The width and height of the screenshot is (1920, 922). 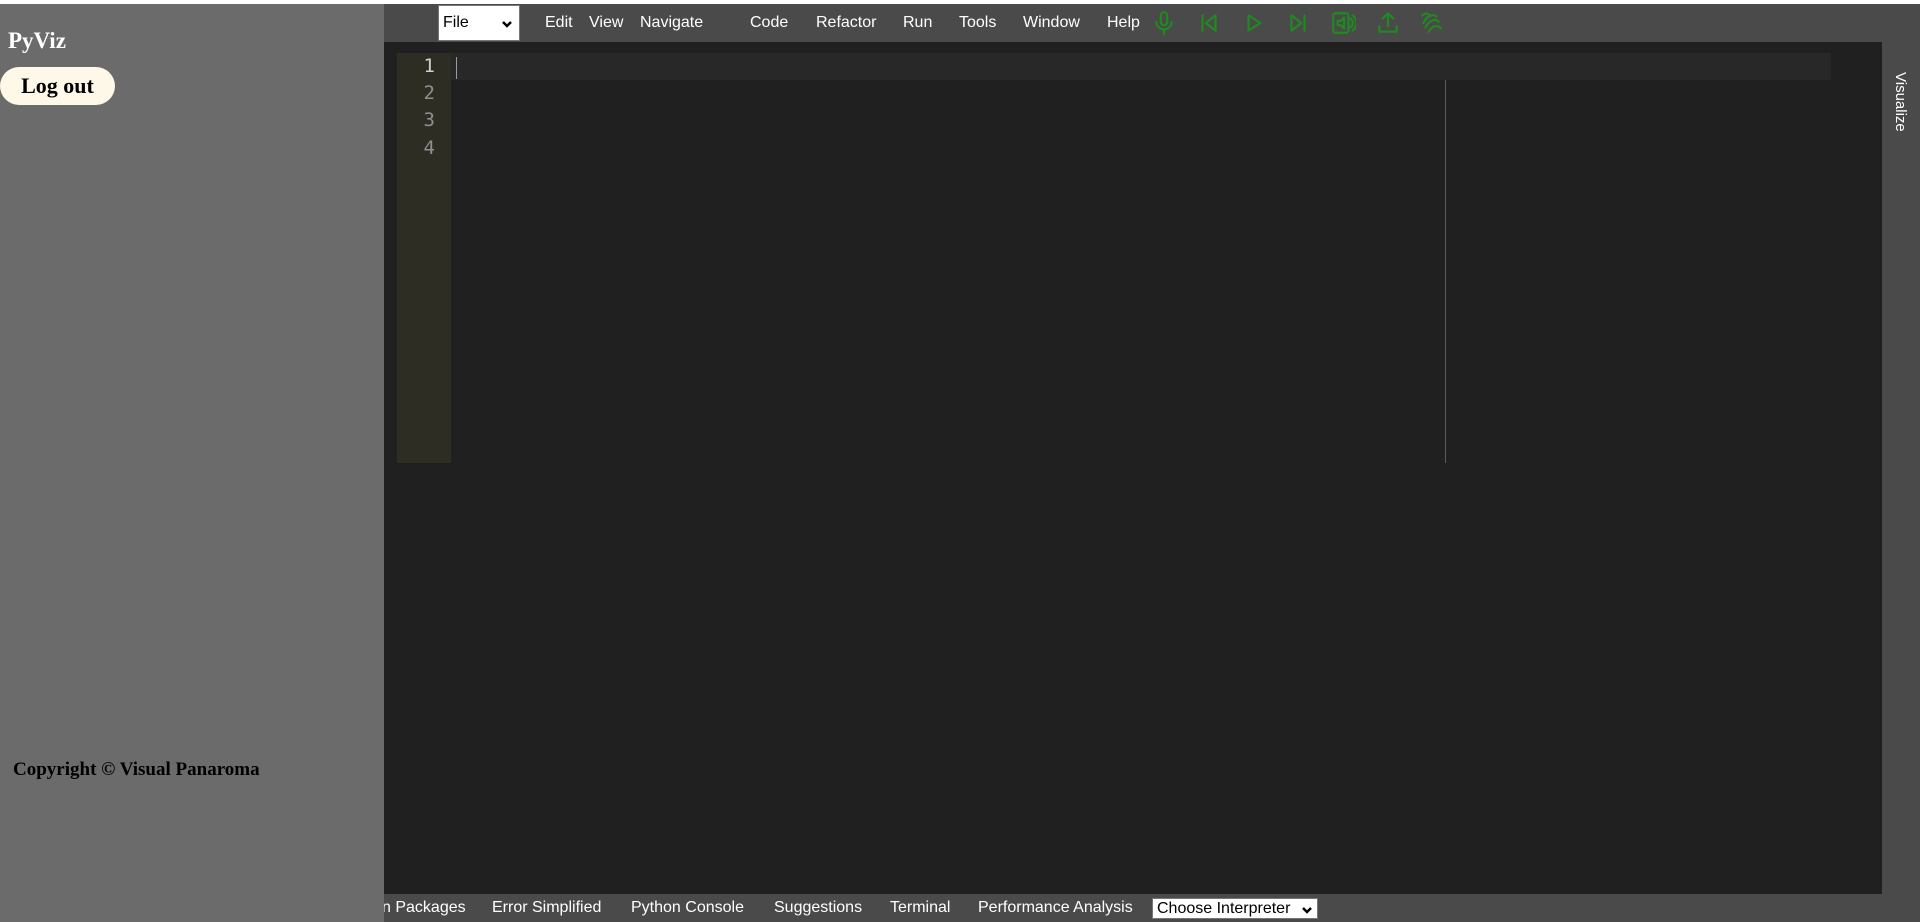 I want to click on tab-python-console: Python Console, so click(x=687, y=908).